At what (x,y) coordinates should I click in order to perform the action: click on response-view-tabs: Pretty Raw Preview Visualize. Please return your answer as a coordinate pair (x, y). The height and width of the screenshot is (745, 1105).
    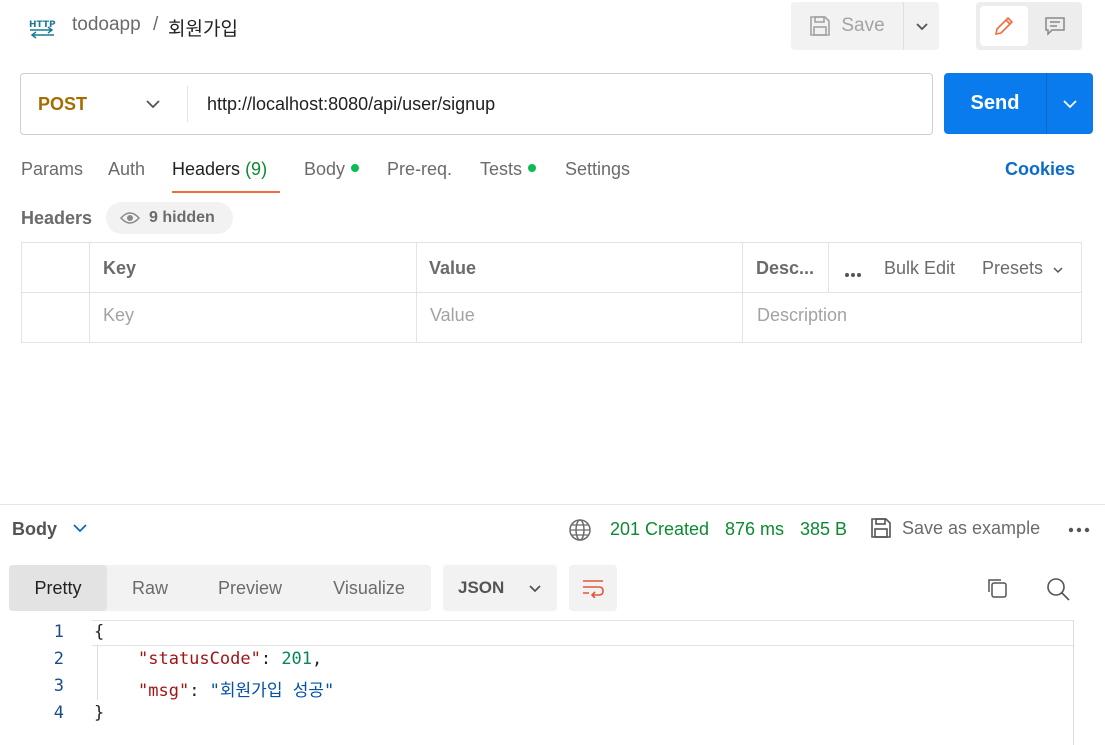
    Looking at the image, I should click on (220, 588).